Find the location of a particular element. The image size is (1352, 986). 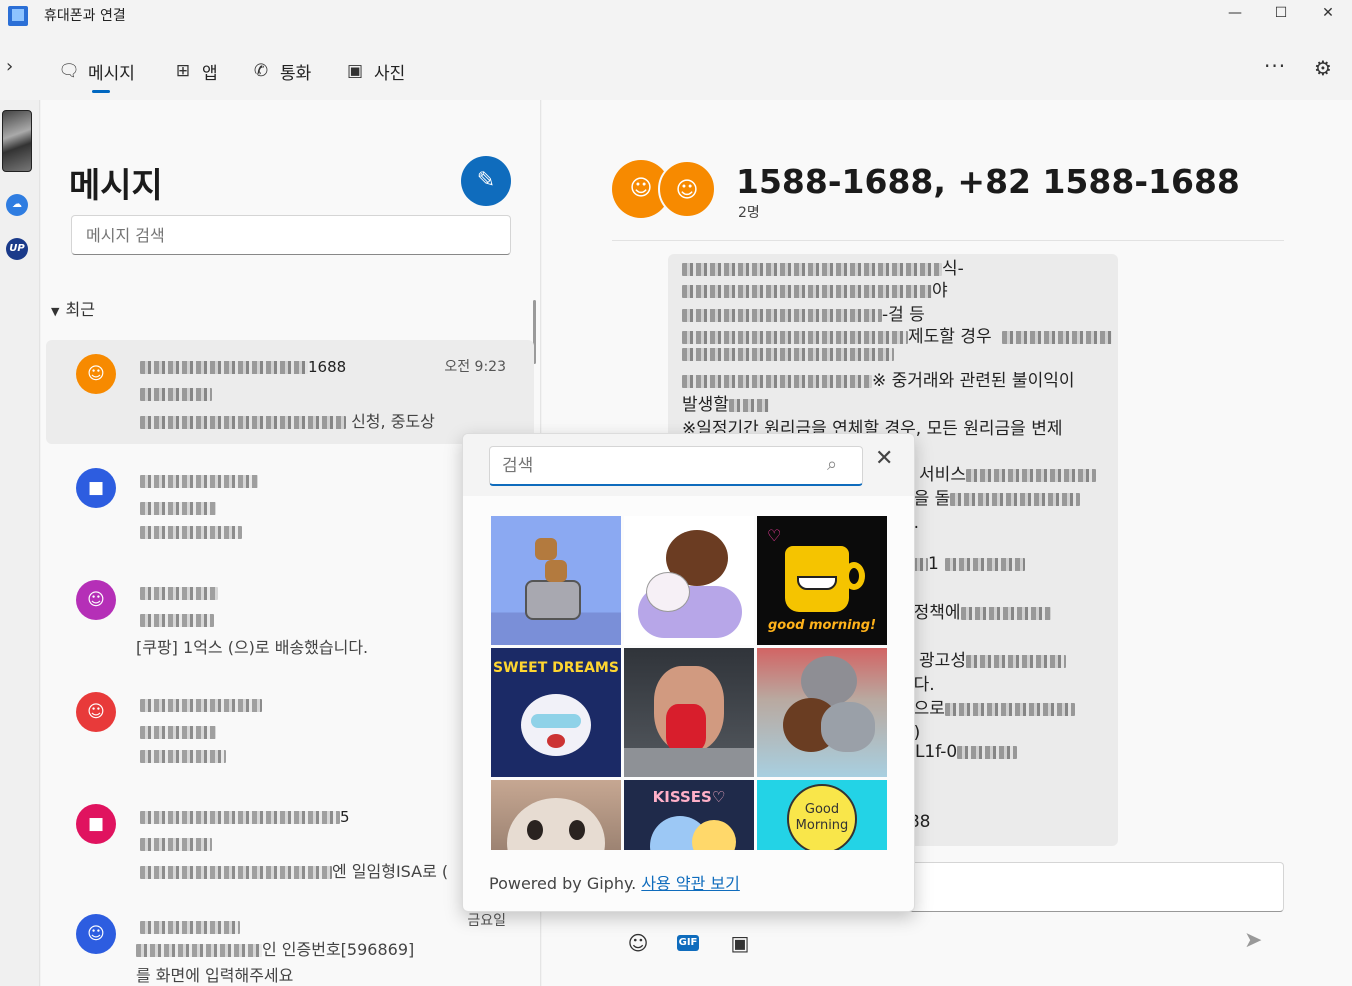

tab-photos: ▣ 사진 is located at coordinates (374, 71).